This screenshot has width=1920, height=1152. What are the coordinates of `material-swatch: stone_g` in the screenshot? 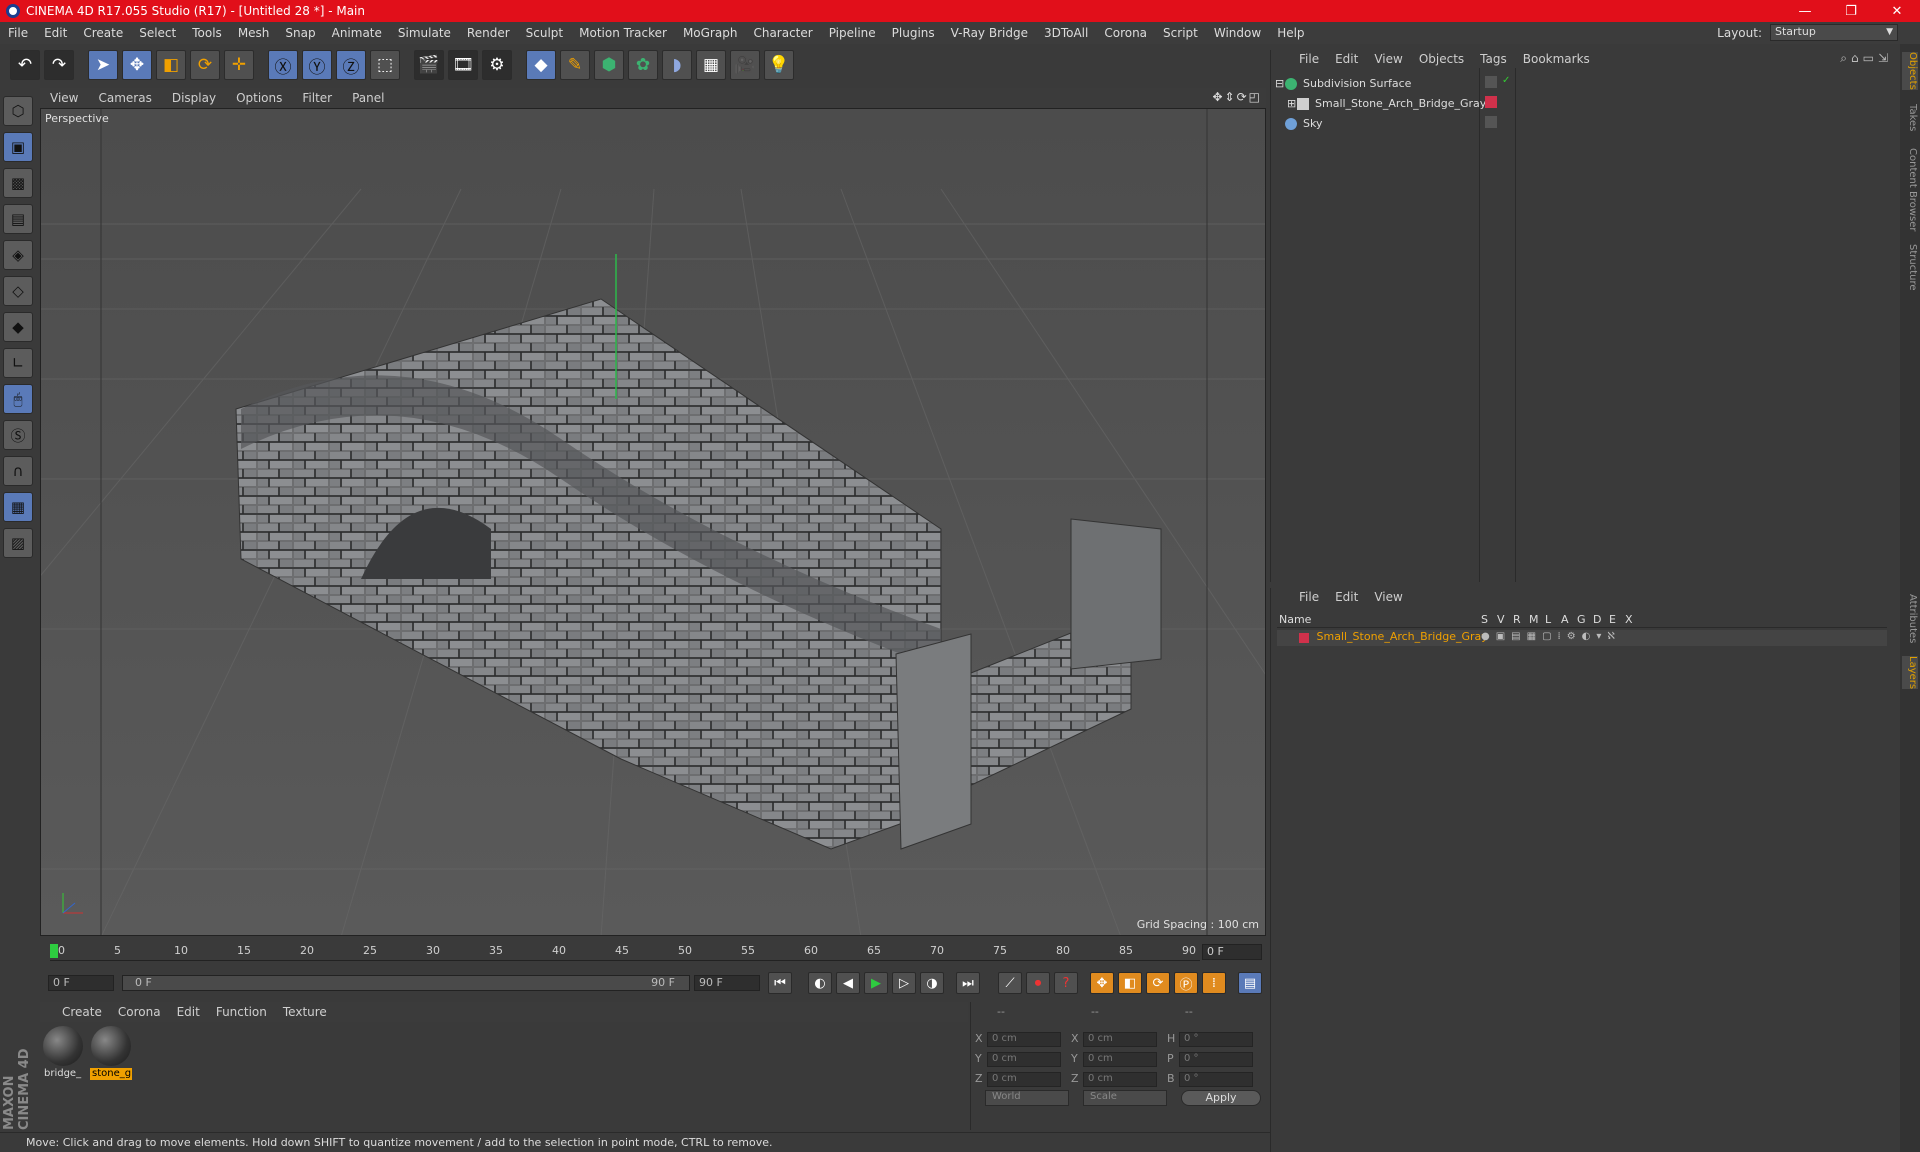 It's located at (111, 1053).